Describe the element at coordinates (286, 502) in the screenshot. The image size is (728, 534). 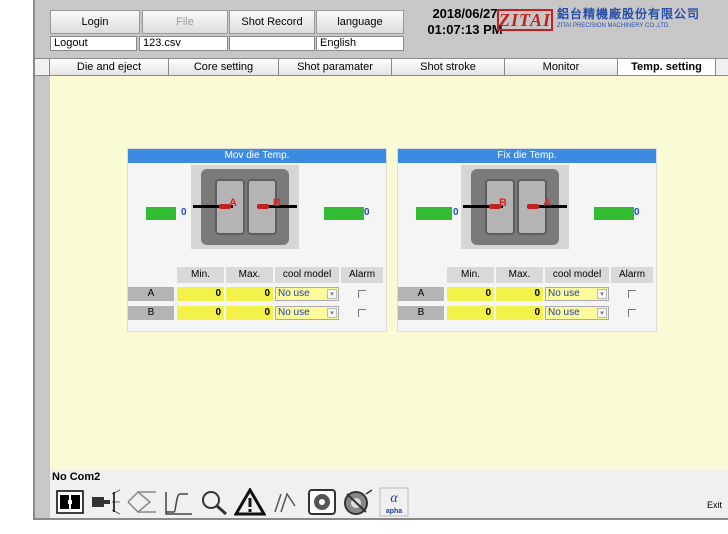
I see `pen-icon` at that location.